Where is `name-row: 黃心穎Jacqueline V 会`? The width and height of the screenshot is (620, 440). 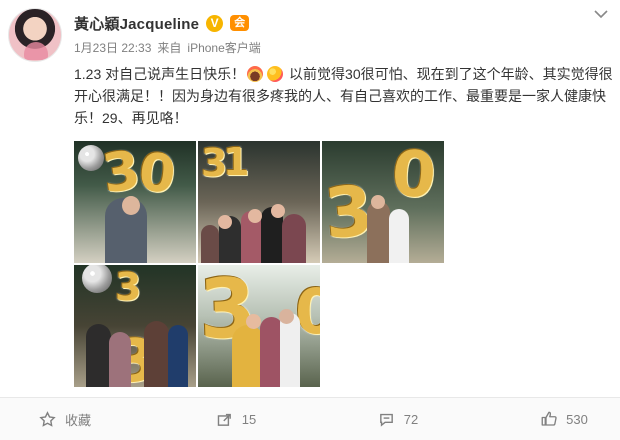
name-row: 黃心穎Jacqueline V 会 is located at coordinates (162, 23).